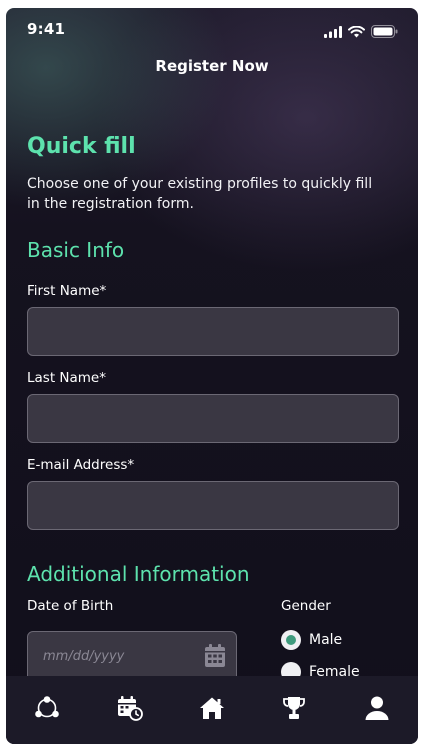 The image size is (430, 750). I want to click on battery-icon, so click(384, 32).